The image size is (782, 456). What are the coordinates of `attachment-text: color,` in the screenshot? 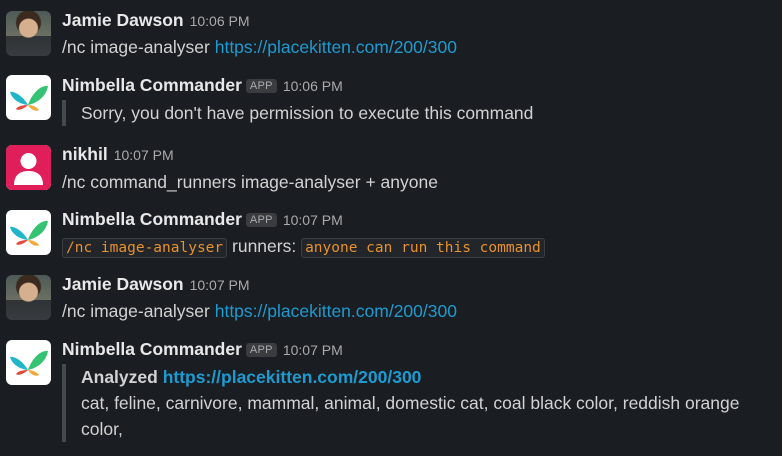 It's located at (102, 429).